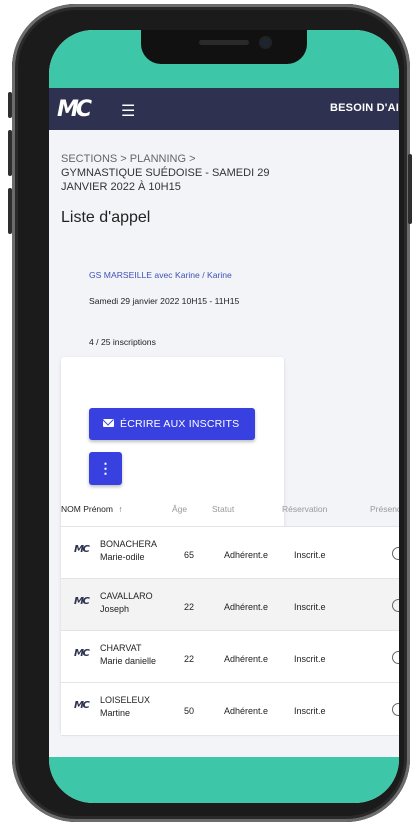 The width and height of the screenshot is (416, 827). What do you see at coordinates (128, 655) in the screenshot?
I see `member-name: CHARVAT Marie danielle` at bounding box center [128, 655].